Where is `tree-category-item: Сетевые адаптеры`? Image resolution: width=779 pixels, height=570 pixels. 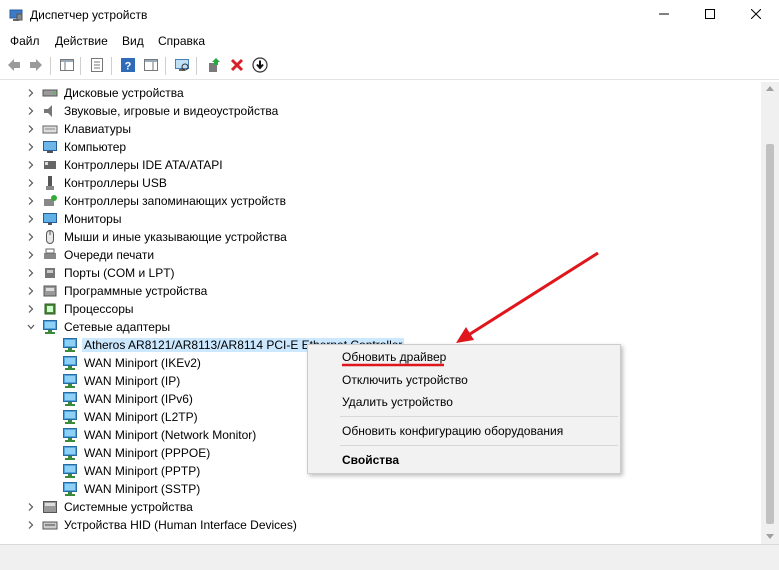 tree-category-item: Сетевые адаптеры is located at coordinates (98, 327).